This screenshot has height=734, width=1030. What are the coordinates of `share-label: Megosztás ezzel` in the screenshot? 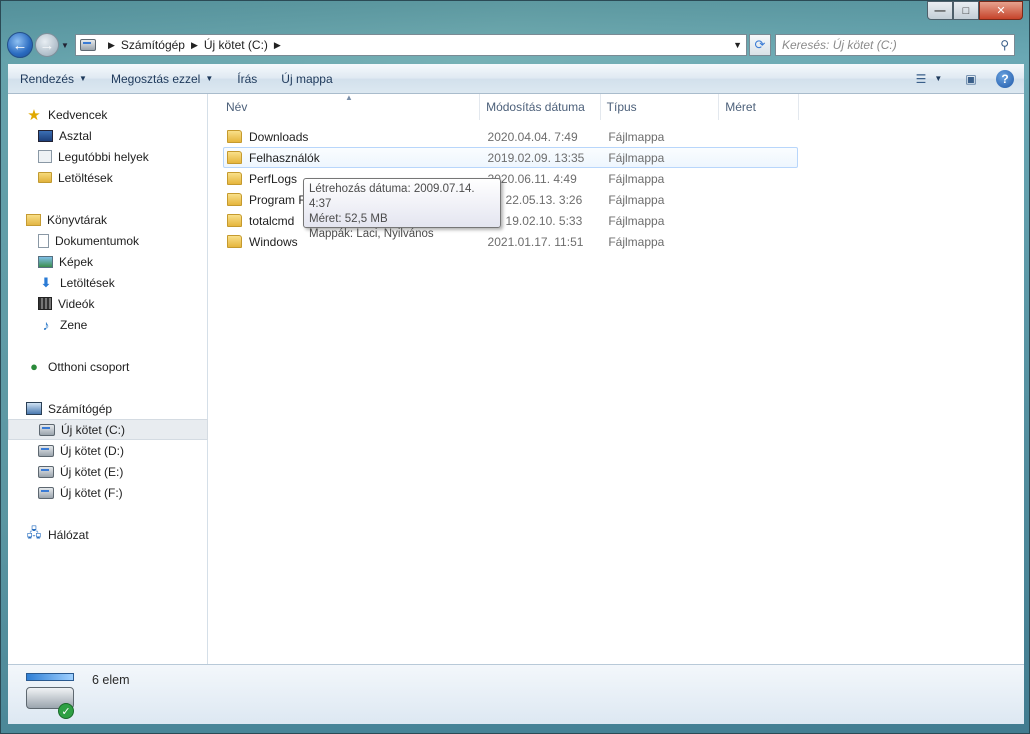 It's located at (155, 78).